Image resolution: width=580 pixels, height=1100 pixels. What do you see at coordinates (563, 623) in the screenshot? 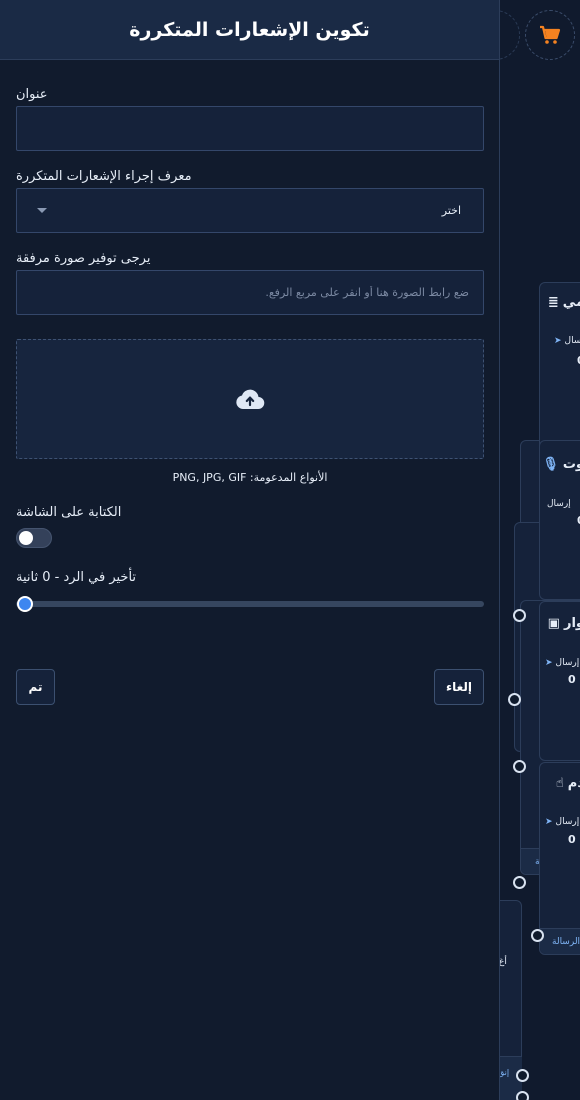
I see `node-title: ▣ وار` at bounding box center [563, 623].